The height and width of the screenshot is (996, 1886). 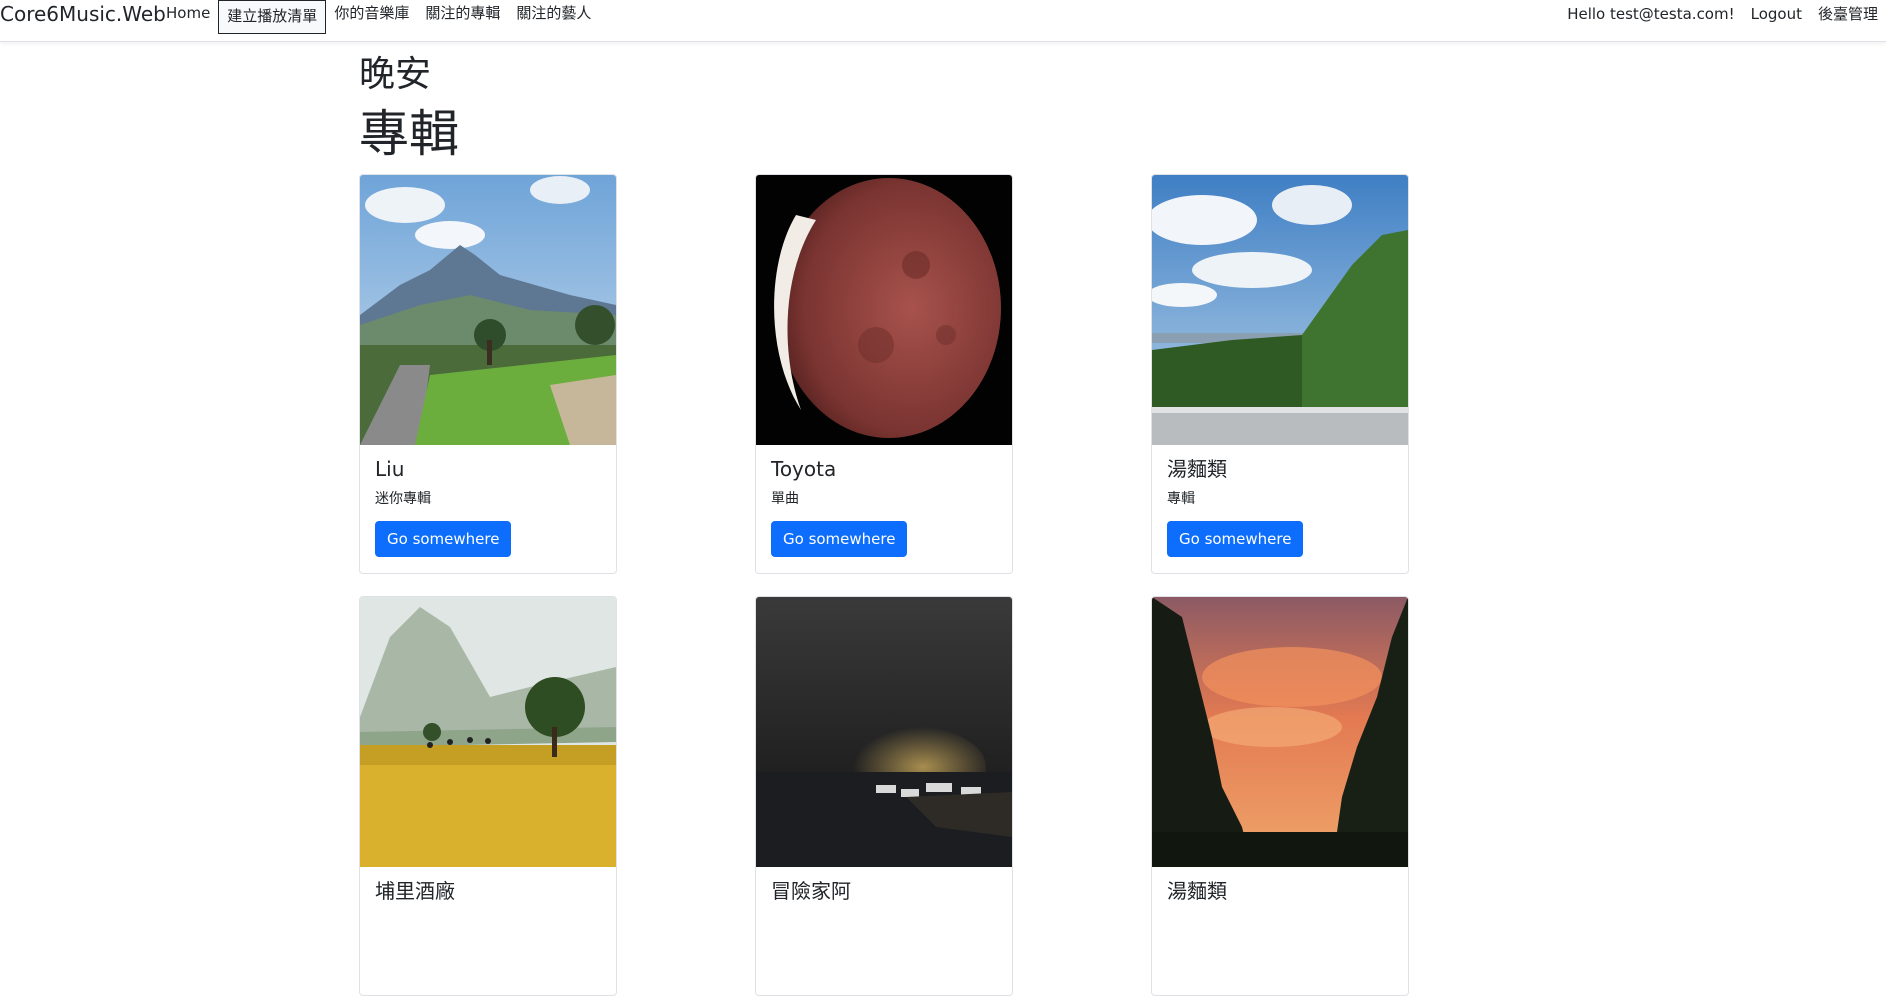 I want to click on nav-followed-artists: 關注的藝人, so click(x=553, y=14).